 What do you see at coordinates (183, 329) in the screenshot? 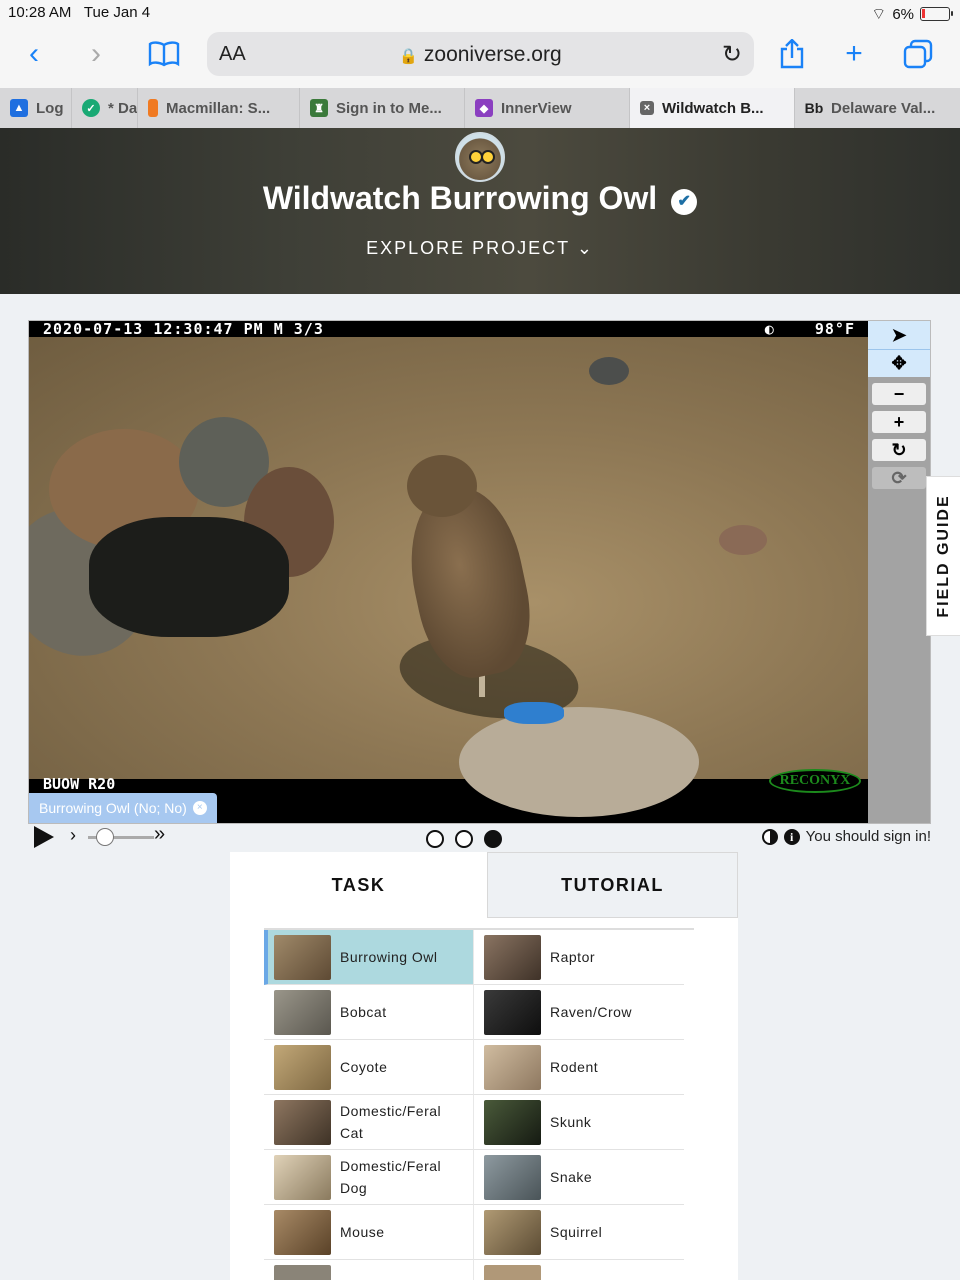
I see `timestamp: 2020-07-13 12:30:47 PM M 3/3` at bounding box center [183, 329].